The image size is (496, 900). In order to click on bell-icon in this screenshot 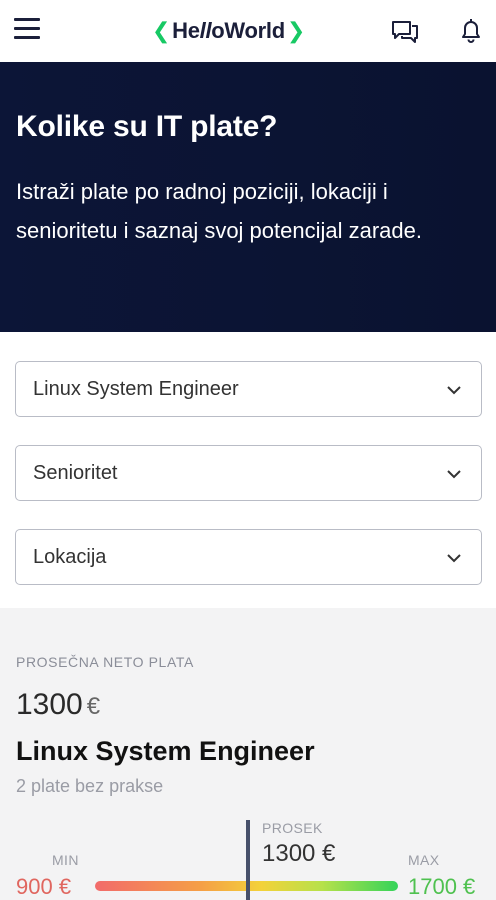, I will do `click(471, 31)`.